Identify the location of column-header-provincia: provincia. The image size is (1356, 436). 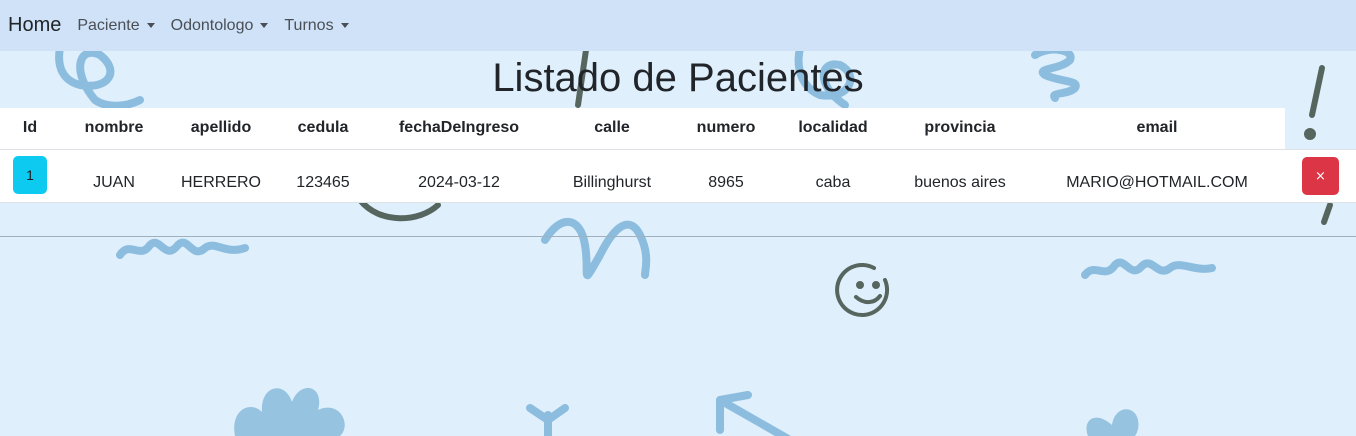
(960, 127).